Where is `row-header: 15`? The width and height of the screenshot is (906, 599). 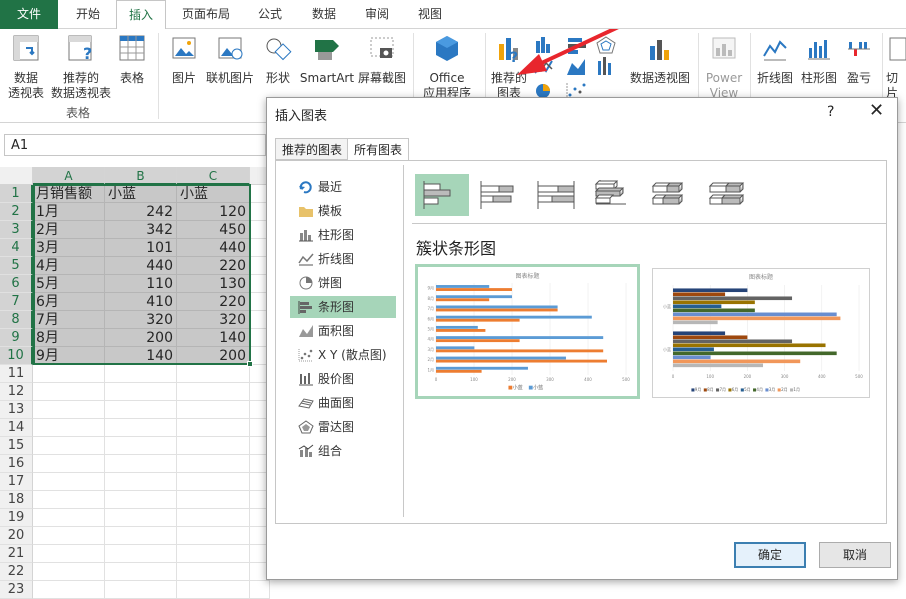
row-header: 15 is located at coordinates (16, 446).